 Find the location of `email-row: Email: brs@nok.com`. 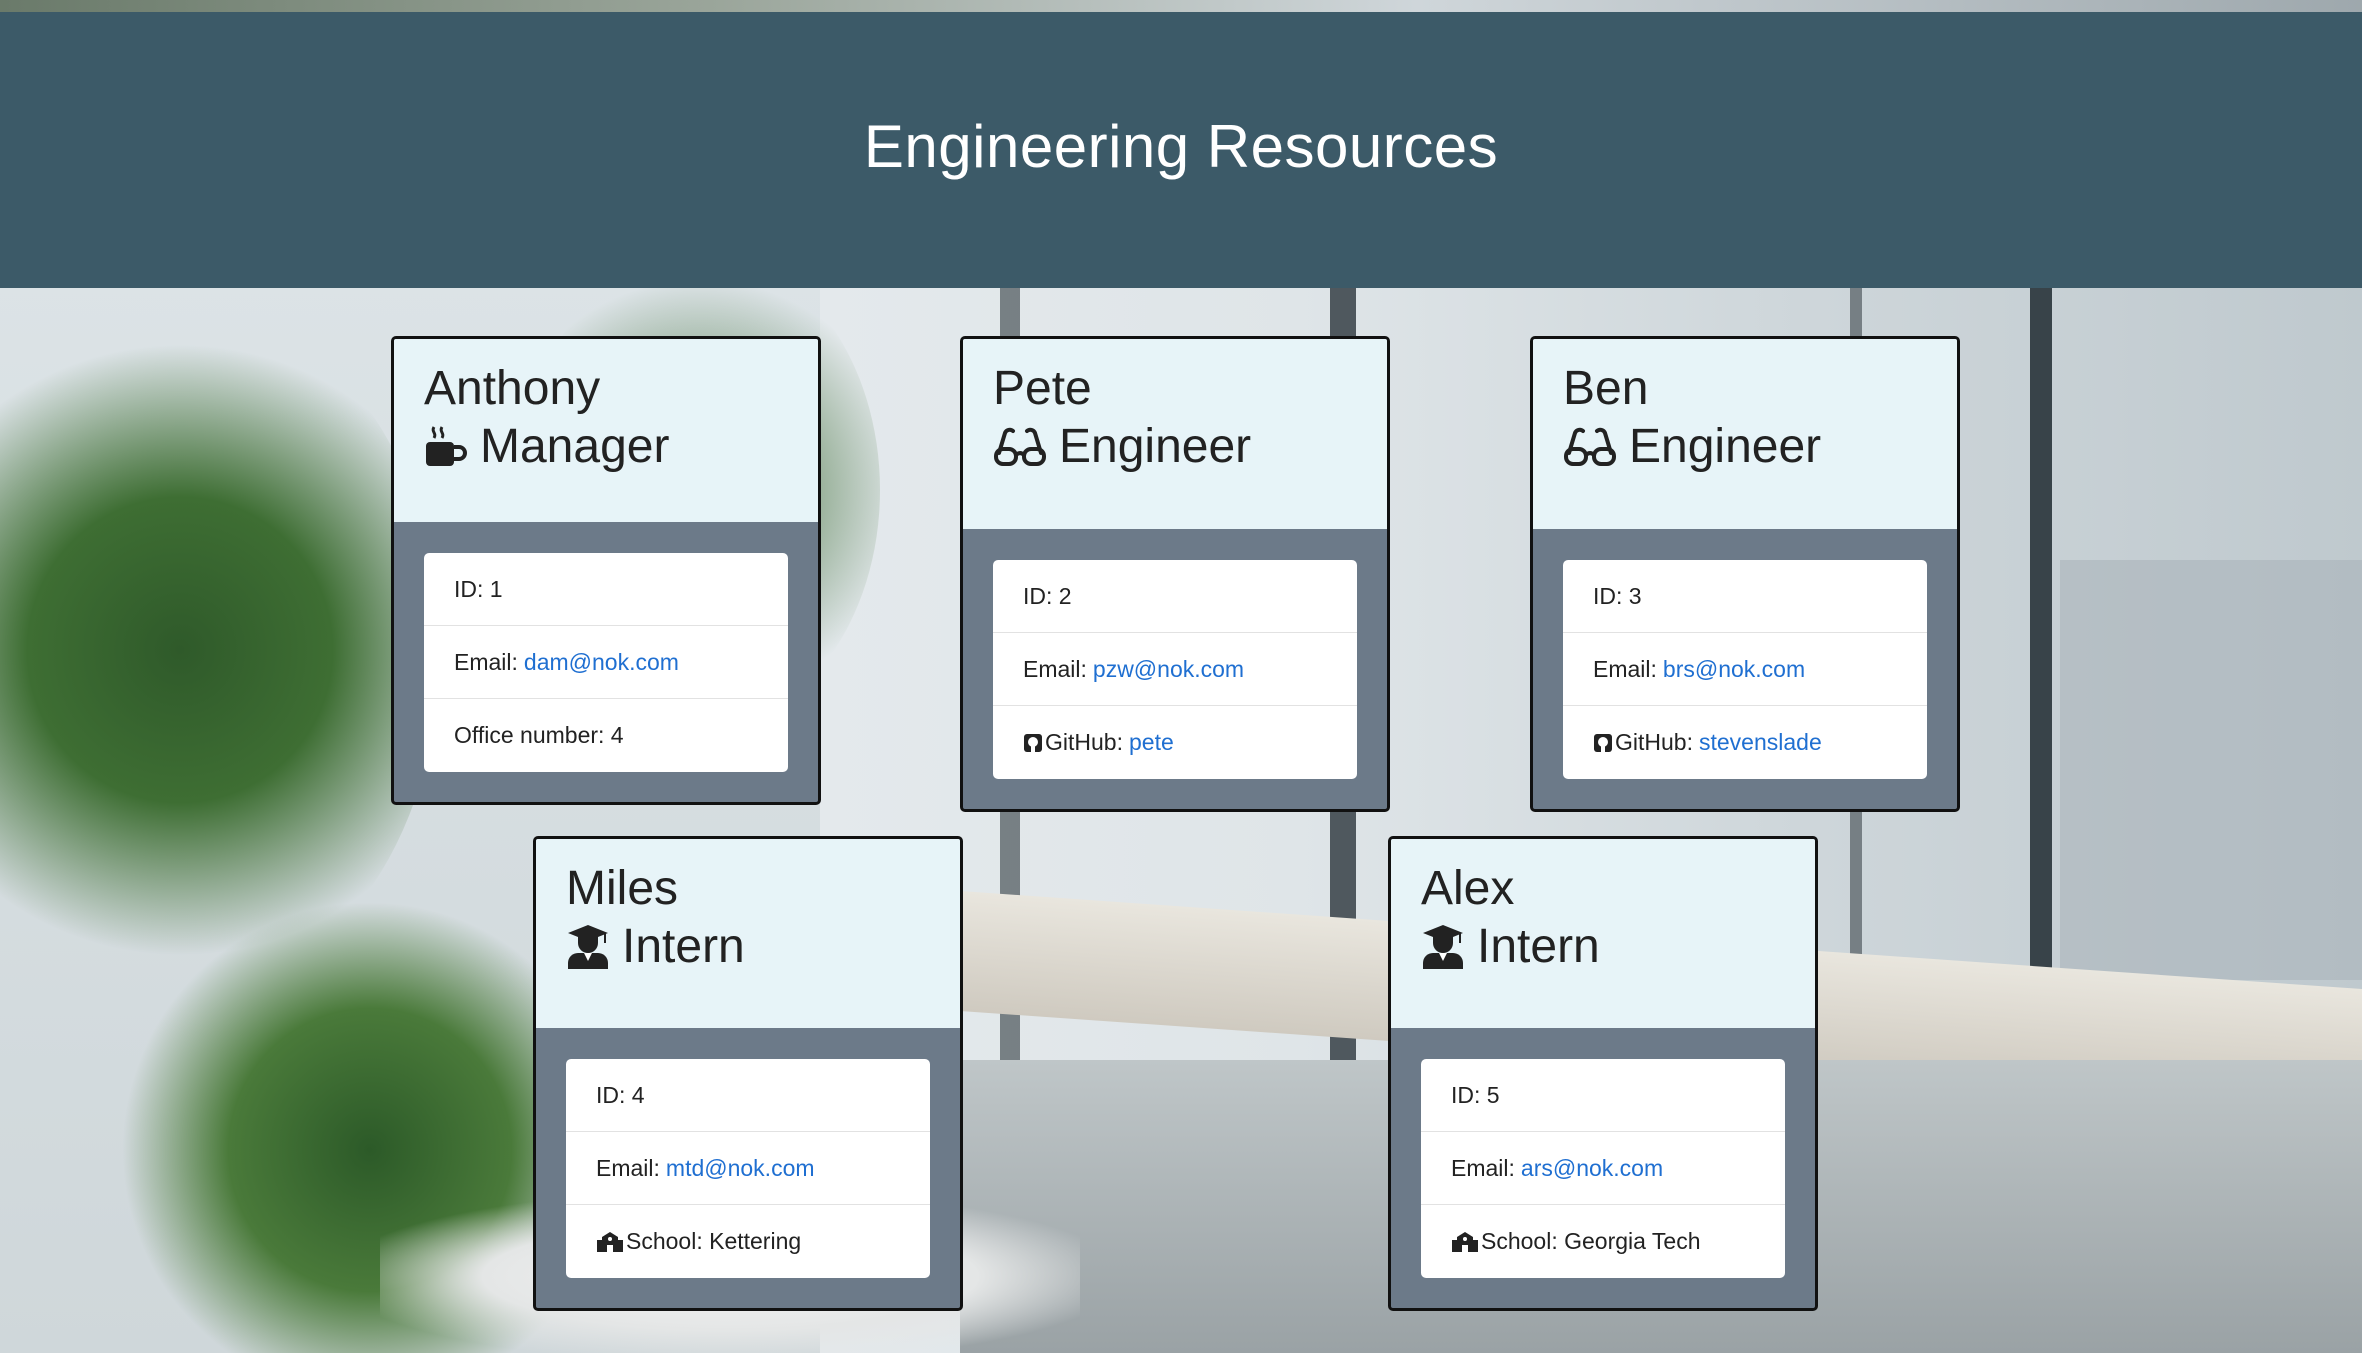

email-row: Email: brs@nok.com is located at coordinates (1745, 669).